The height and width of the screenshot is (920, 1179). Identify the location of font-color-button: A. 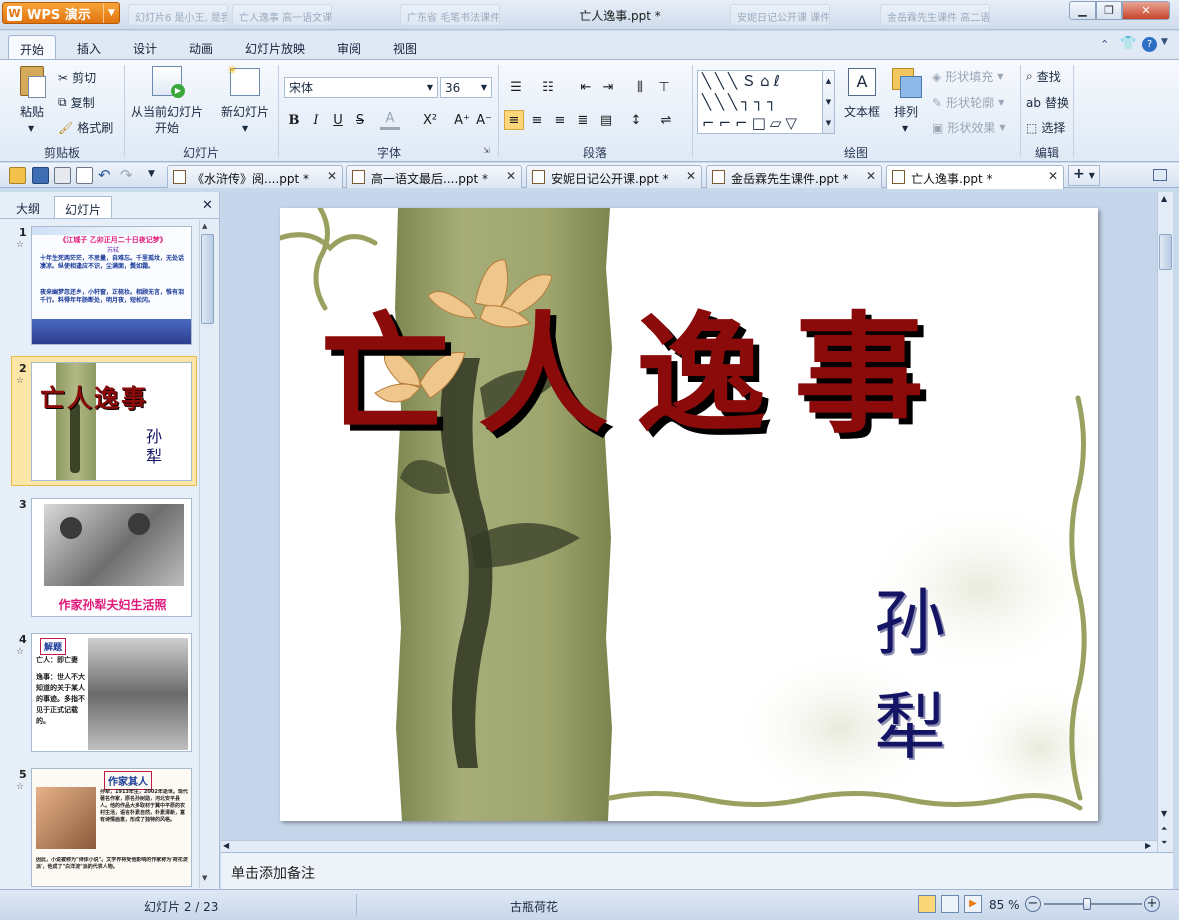
(390, 120).